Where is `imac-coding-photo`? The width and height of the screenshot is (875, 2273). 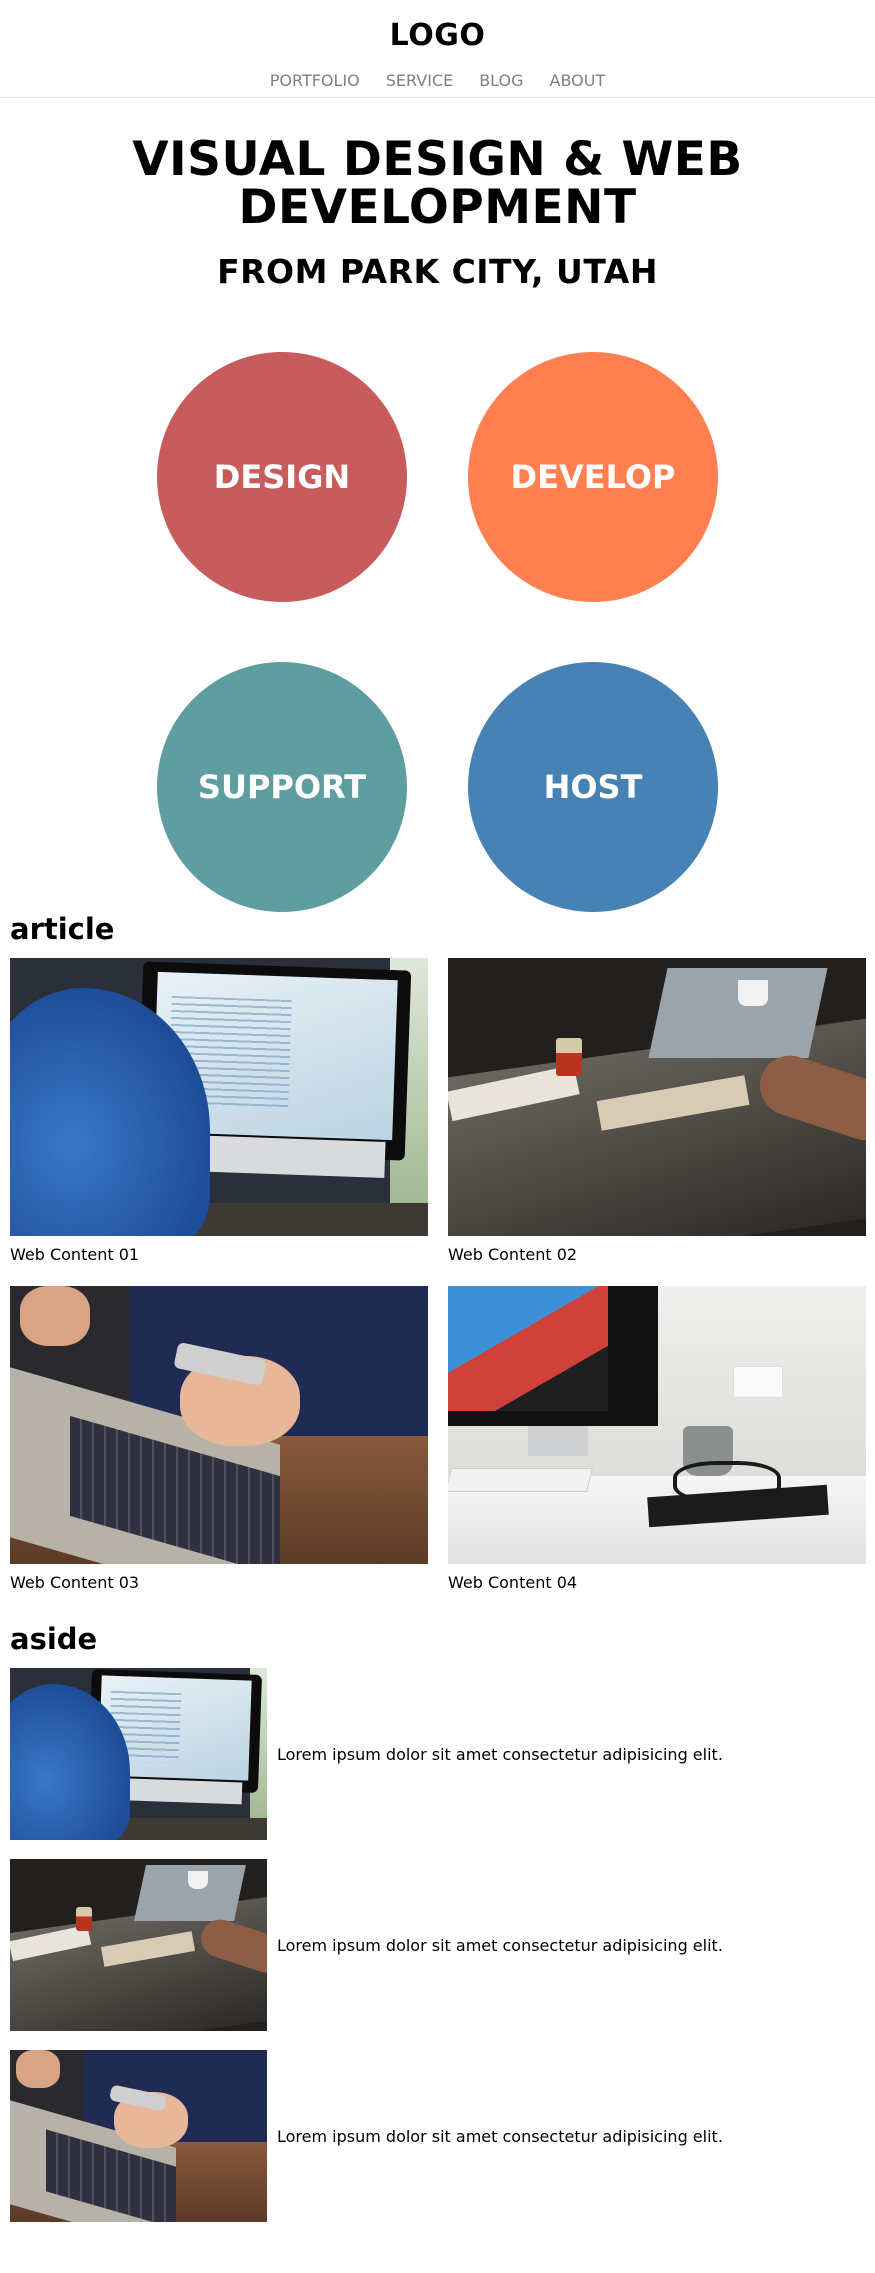 imac-coding-photo is located at coordinates (219, 1097).